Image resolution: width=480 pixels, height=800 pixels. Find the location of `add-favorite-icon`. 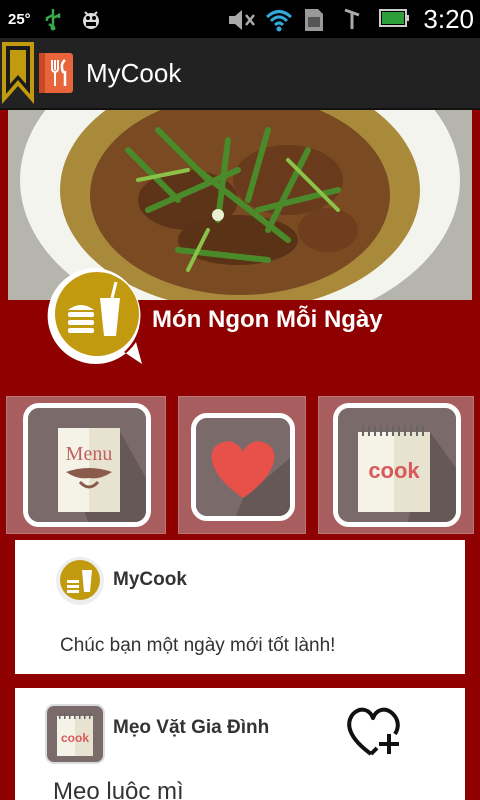

add-favorite-icon is located at coordinates (374, 731).